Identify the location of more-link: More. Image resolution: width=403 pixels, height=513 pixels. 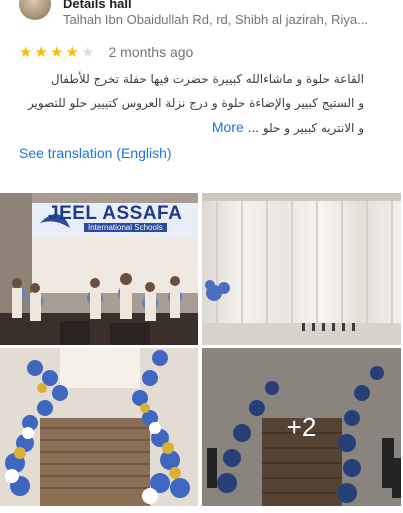
(228, 127).